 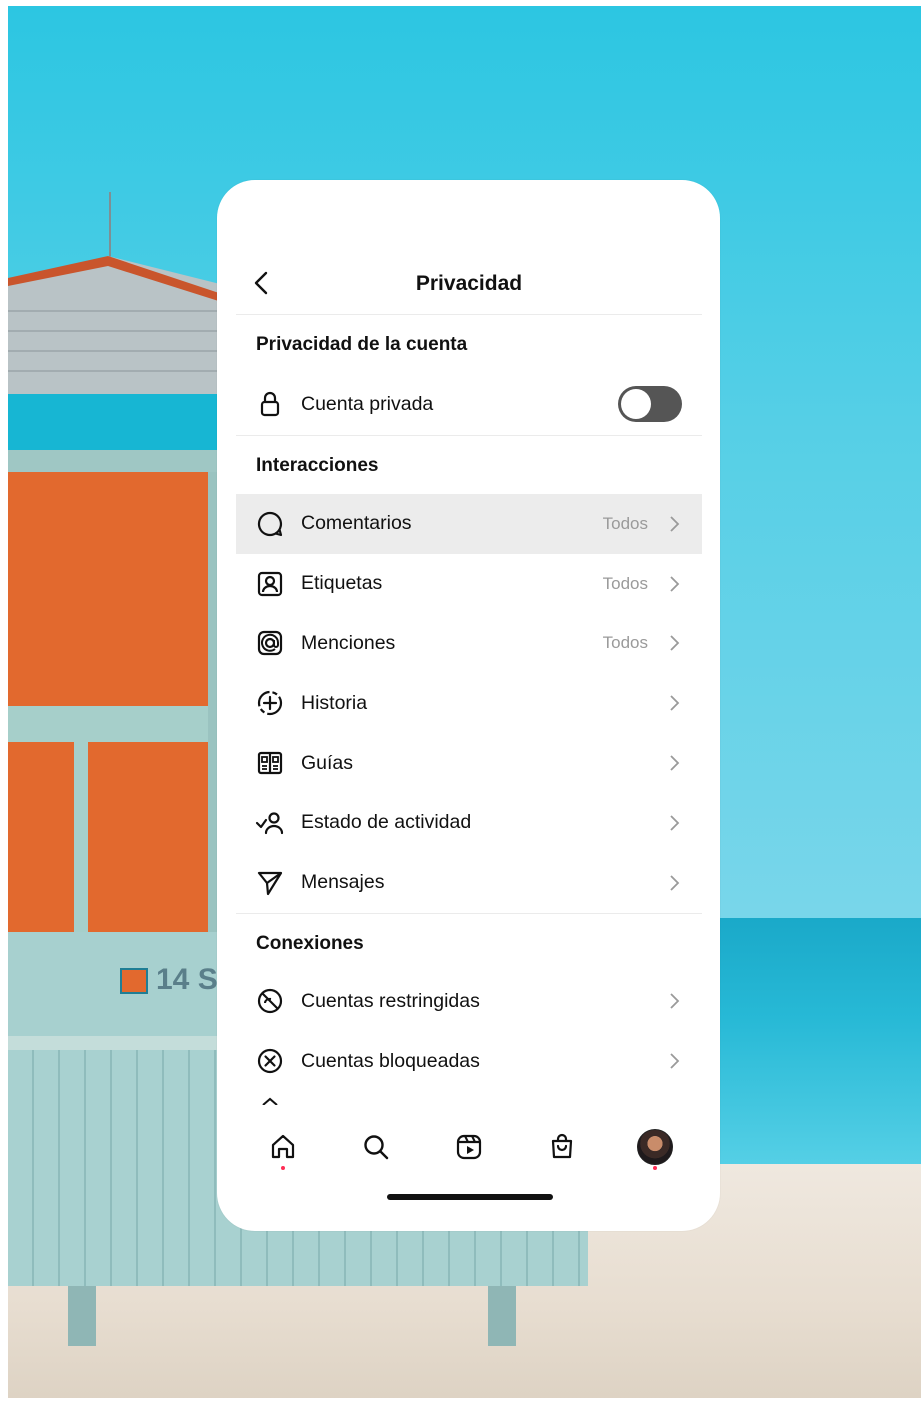 I want to click on section-title-connections: Conexiones, so click(x=310, y=943).